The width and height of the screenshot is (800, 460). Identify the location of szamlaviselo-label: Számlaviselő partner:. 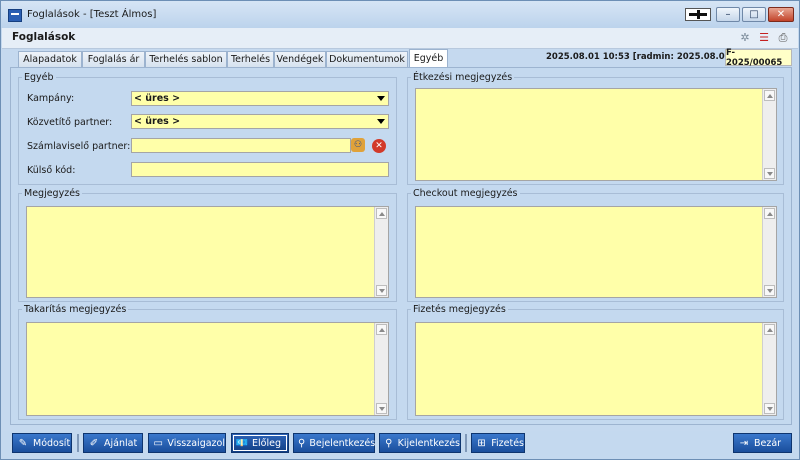
(79, 146).